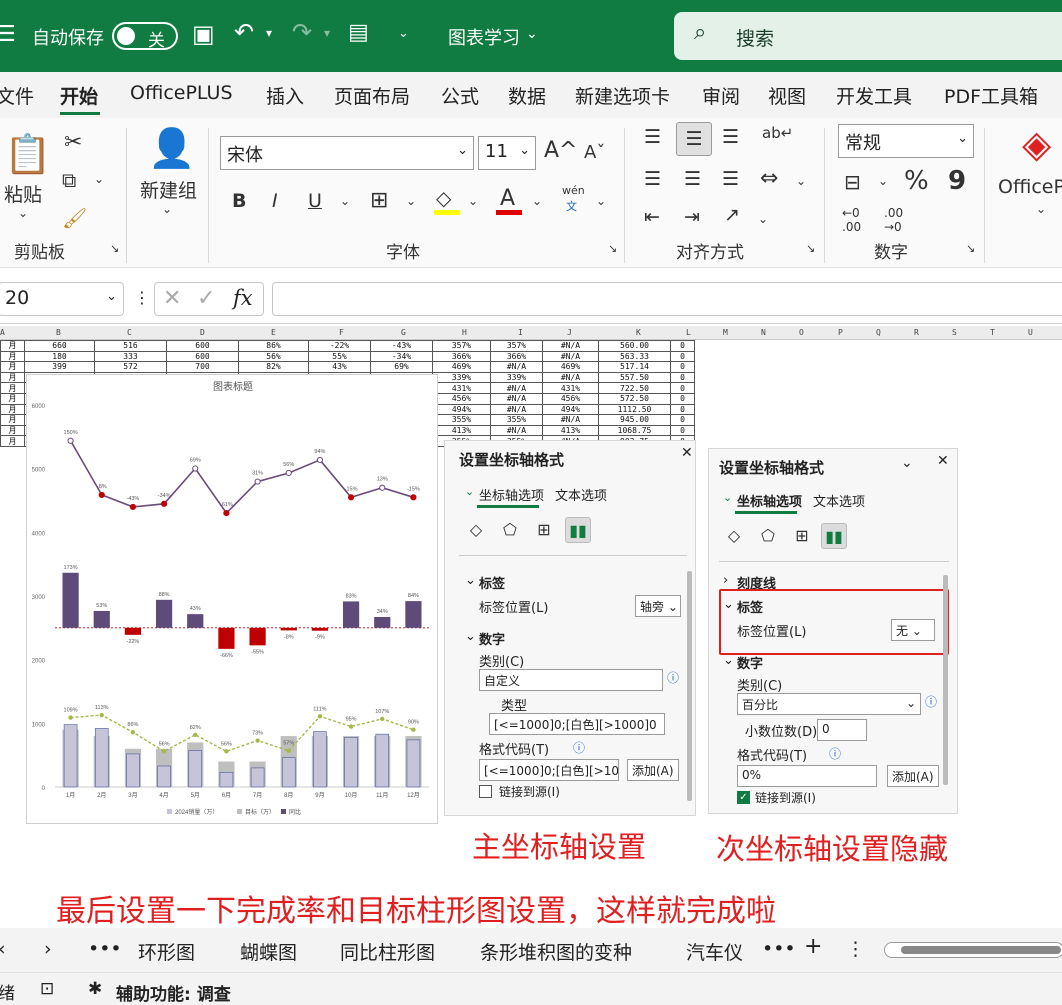 This screenshot has width=1062, height=1005. What do you see at coordinates (743, 797) in the screenshot?
I see `link-source-checkbox: ✓` at bounding box center [743, 797].